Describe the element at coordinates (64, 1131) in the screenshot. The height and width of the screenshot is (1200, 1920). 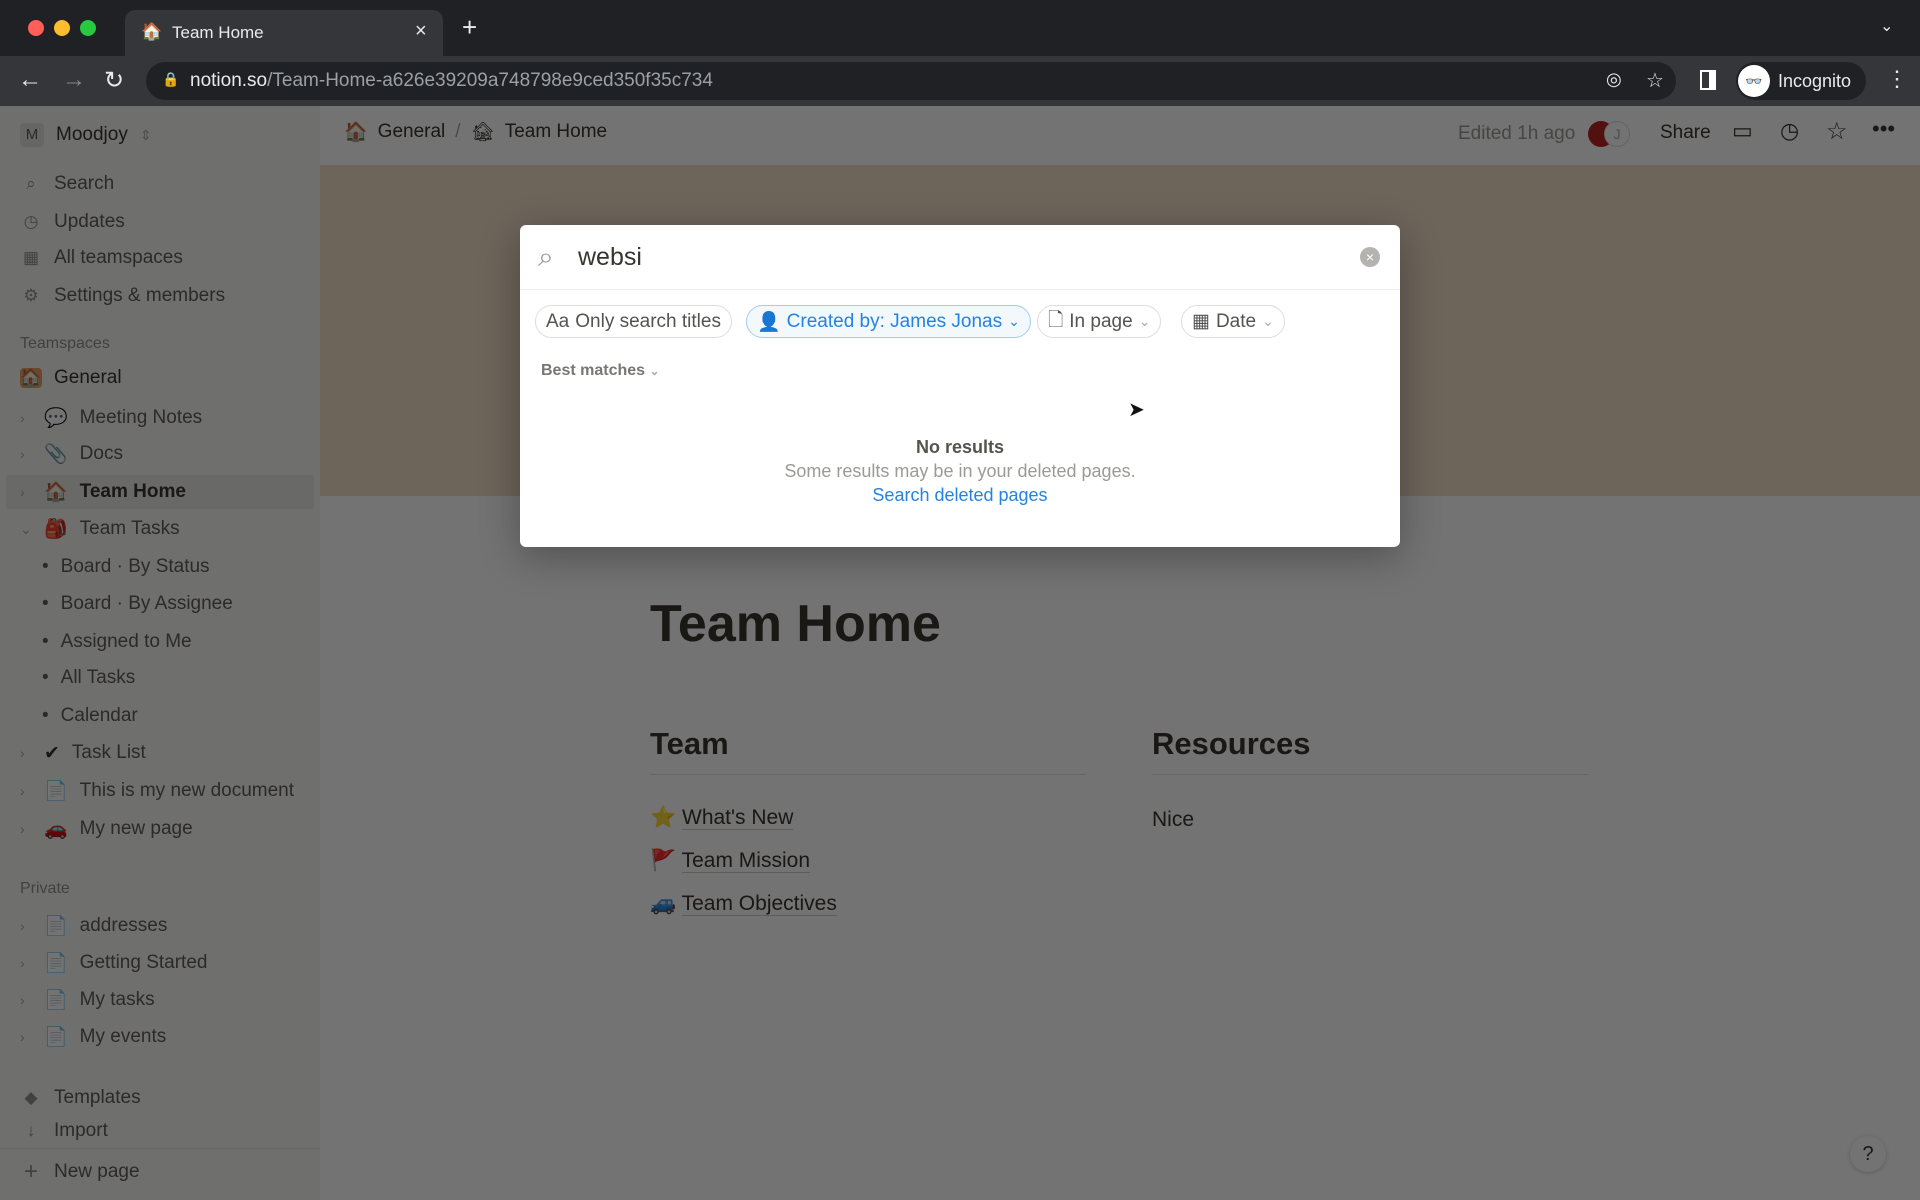
I see `sidebar-item-import: ↓ Import` at that location.